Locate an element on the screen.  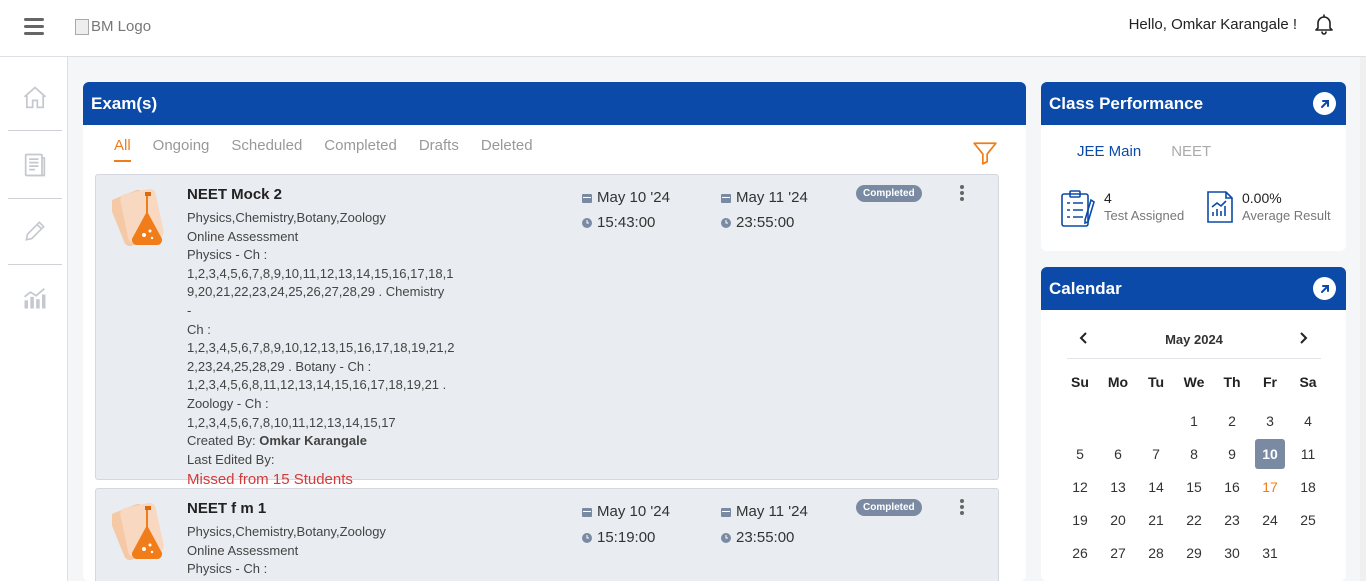
calendar-month: May 2024 is located at coordinates (1194, 339).